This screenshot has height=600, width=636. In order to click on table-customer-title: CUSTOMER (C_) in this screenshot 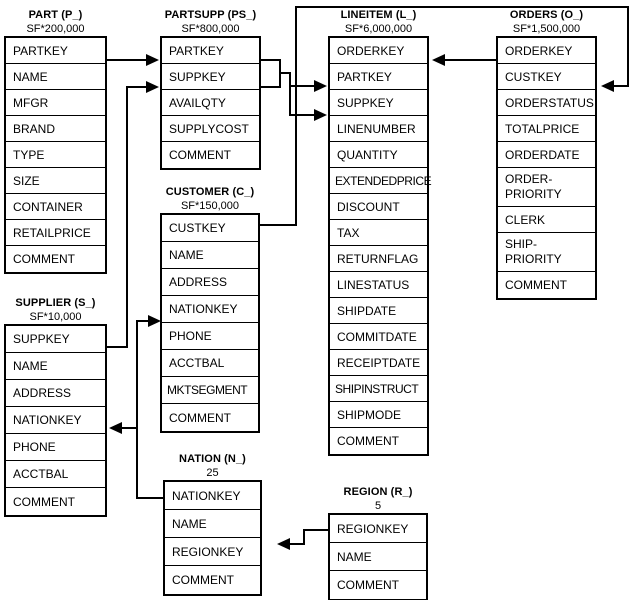, I will do `click(210, 192)`.